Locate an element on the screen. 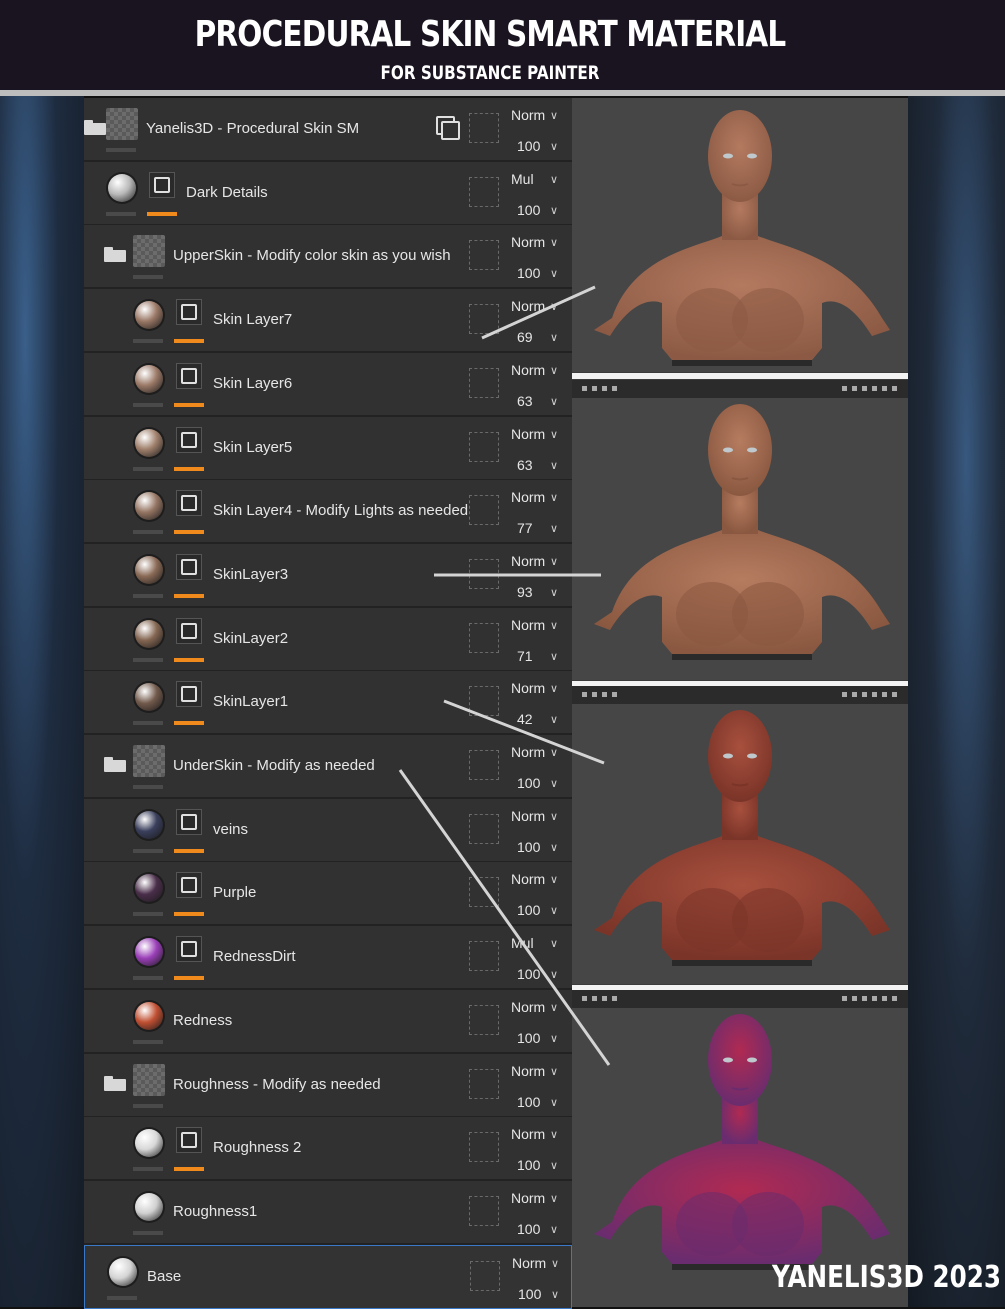  layer-row: Yanelis3D - Procedural Skin SM Norm ∨ 100 ∨ is located at coordinates (328, 130).